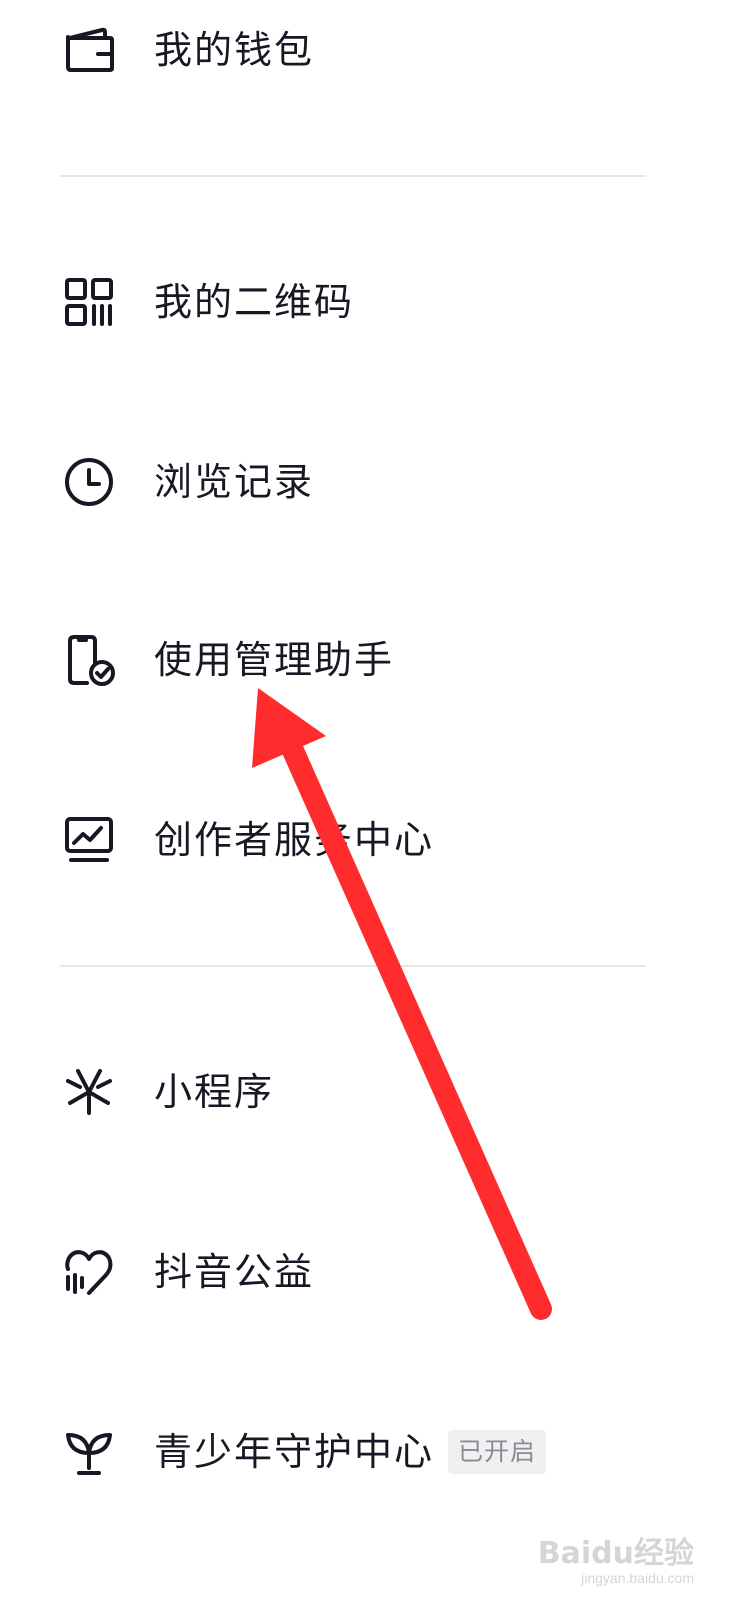 This screenshot has width=734, height=1624. I want to click on menu-item-usage-assistant: 使用管理助手, so click(367, 660).